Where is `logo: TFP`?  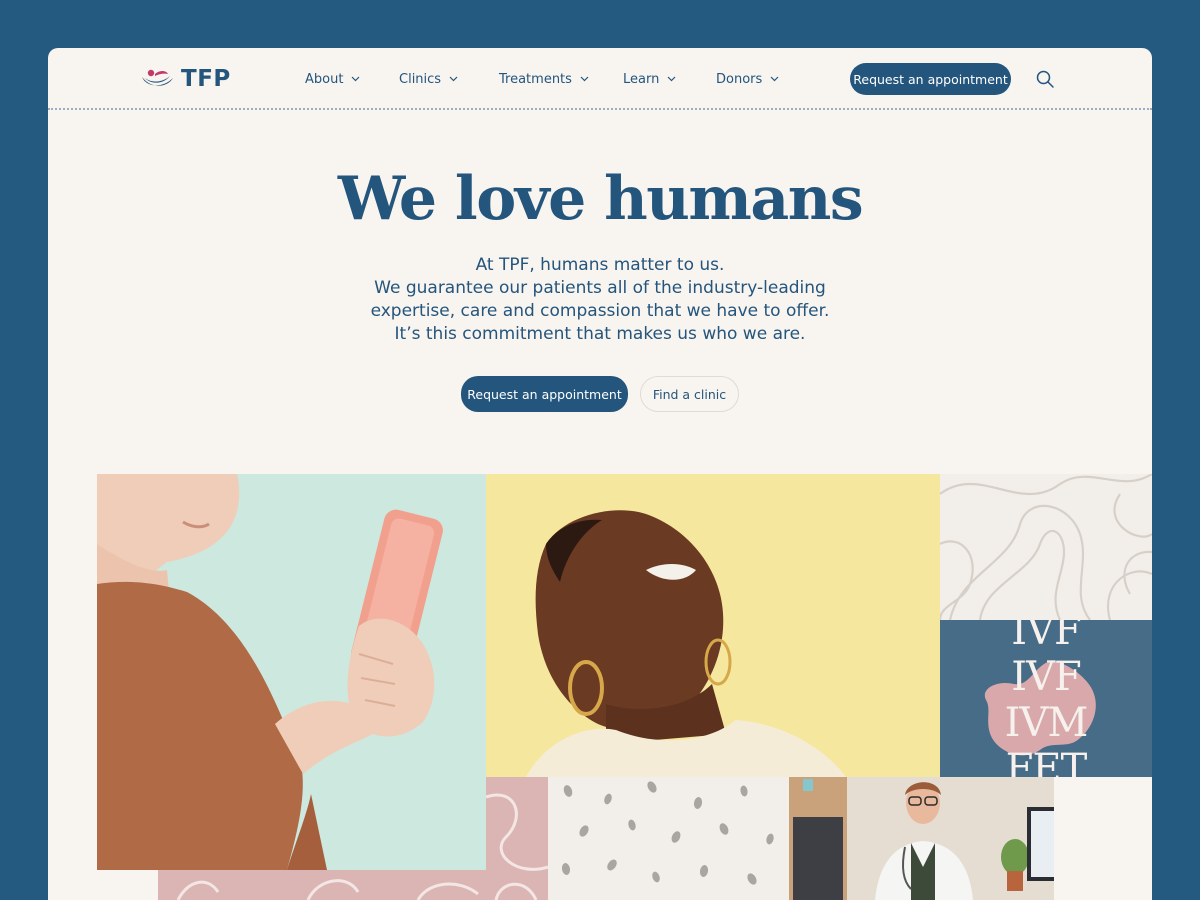 logo: TFP is located at coordinates (185, 79).